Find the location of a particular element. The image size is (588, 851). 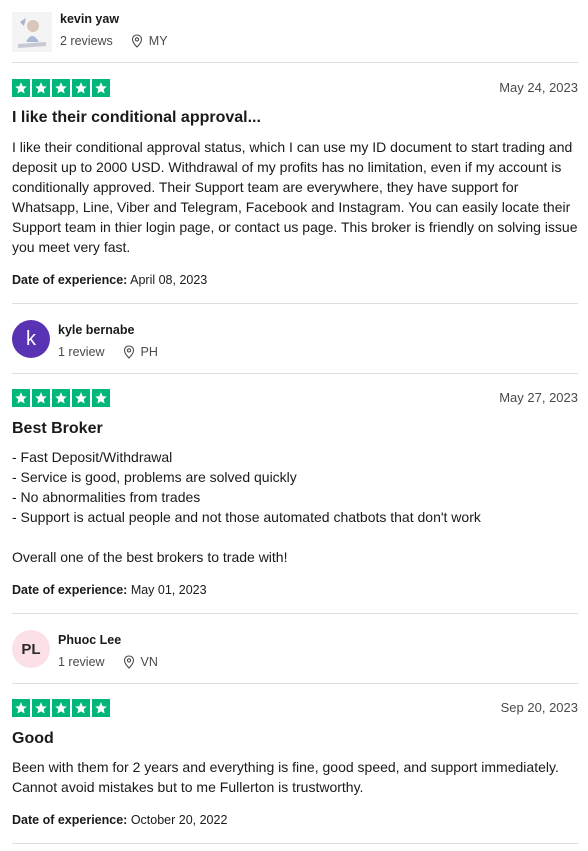

review-title: Good is located at coordinates (33, 739).